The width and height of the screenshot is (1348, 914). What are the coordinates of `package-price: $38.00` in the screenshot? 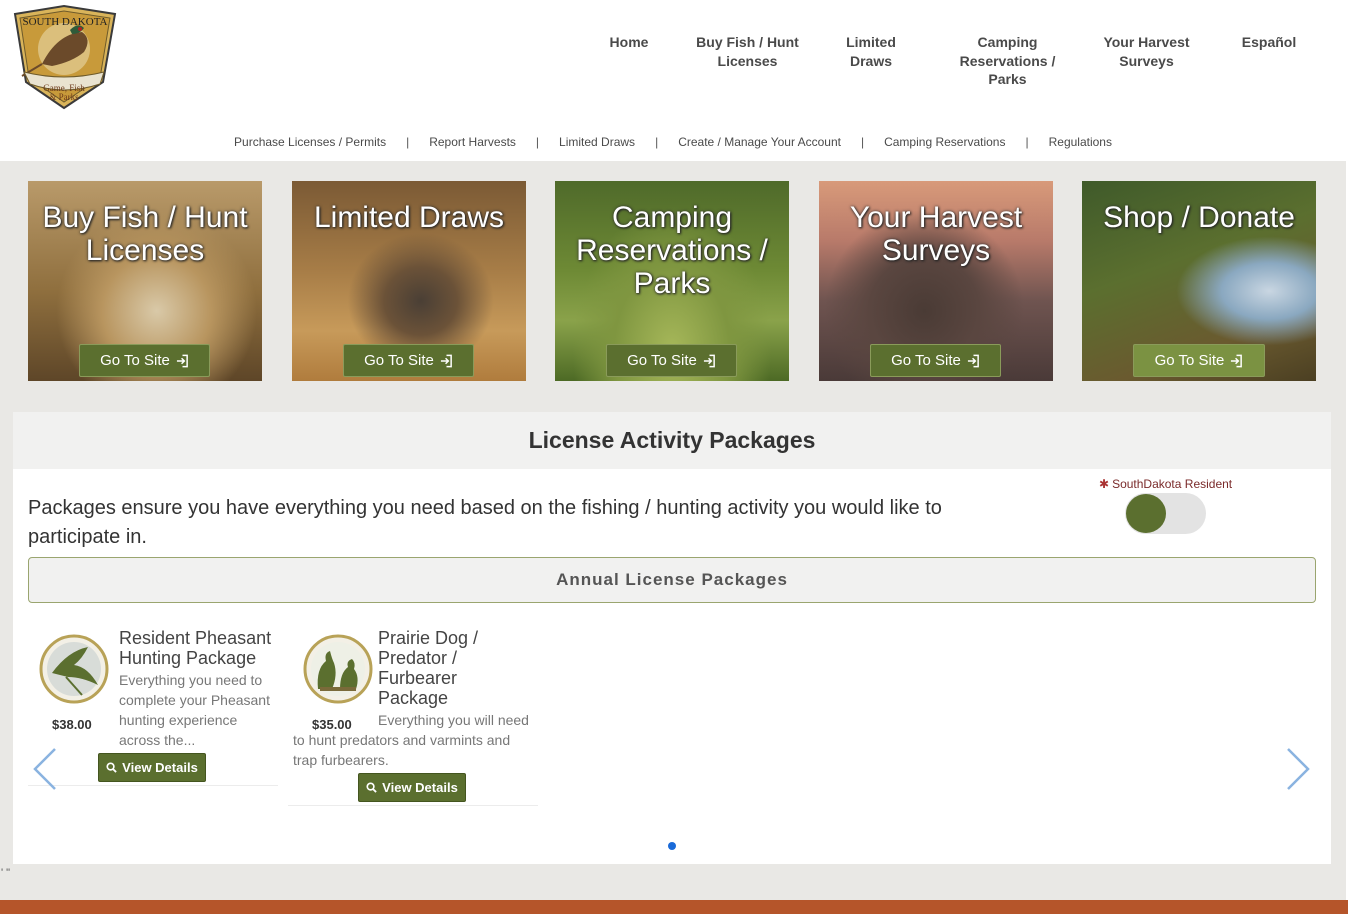 It's located at (72, 724).